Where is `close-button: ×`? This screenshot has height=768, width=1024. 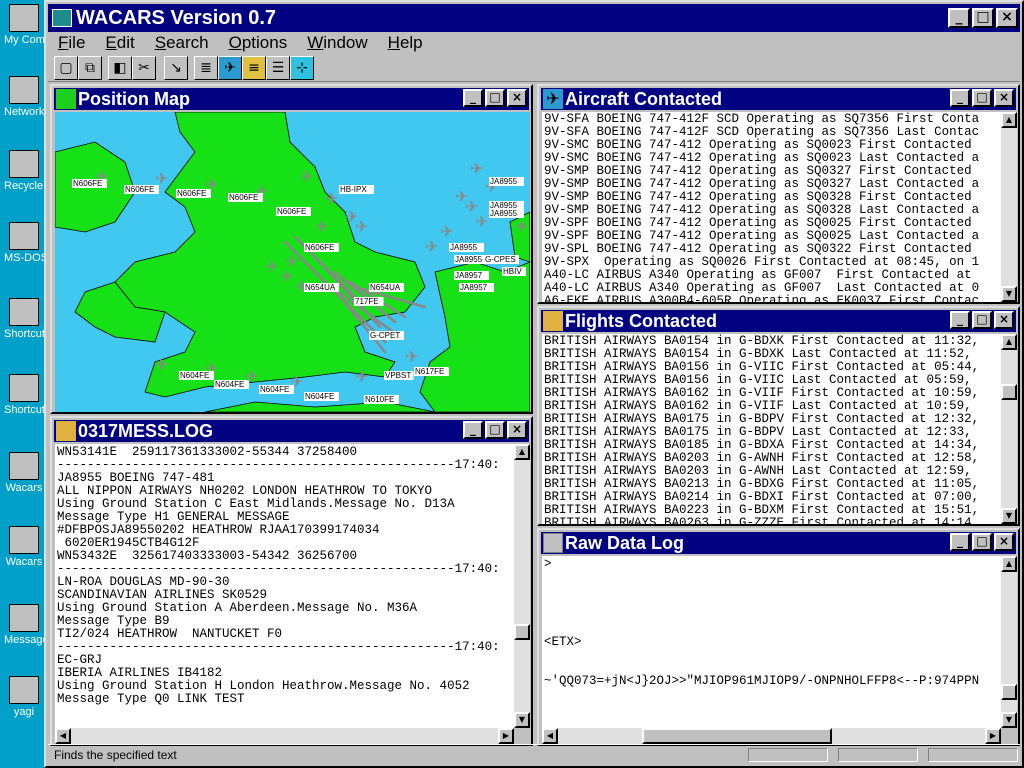 close-button: × is located at coordinates (1007, 18).